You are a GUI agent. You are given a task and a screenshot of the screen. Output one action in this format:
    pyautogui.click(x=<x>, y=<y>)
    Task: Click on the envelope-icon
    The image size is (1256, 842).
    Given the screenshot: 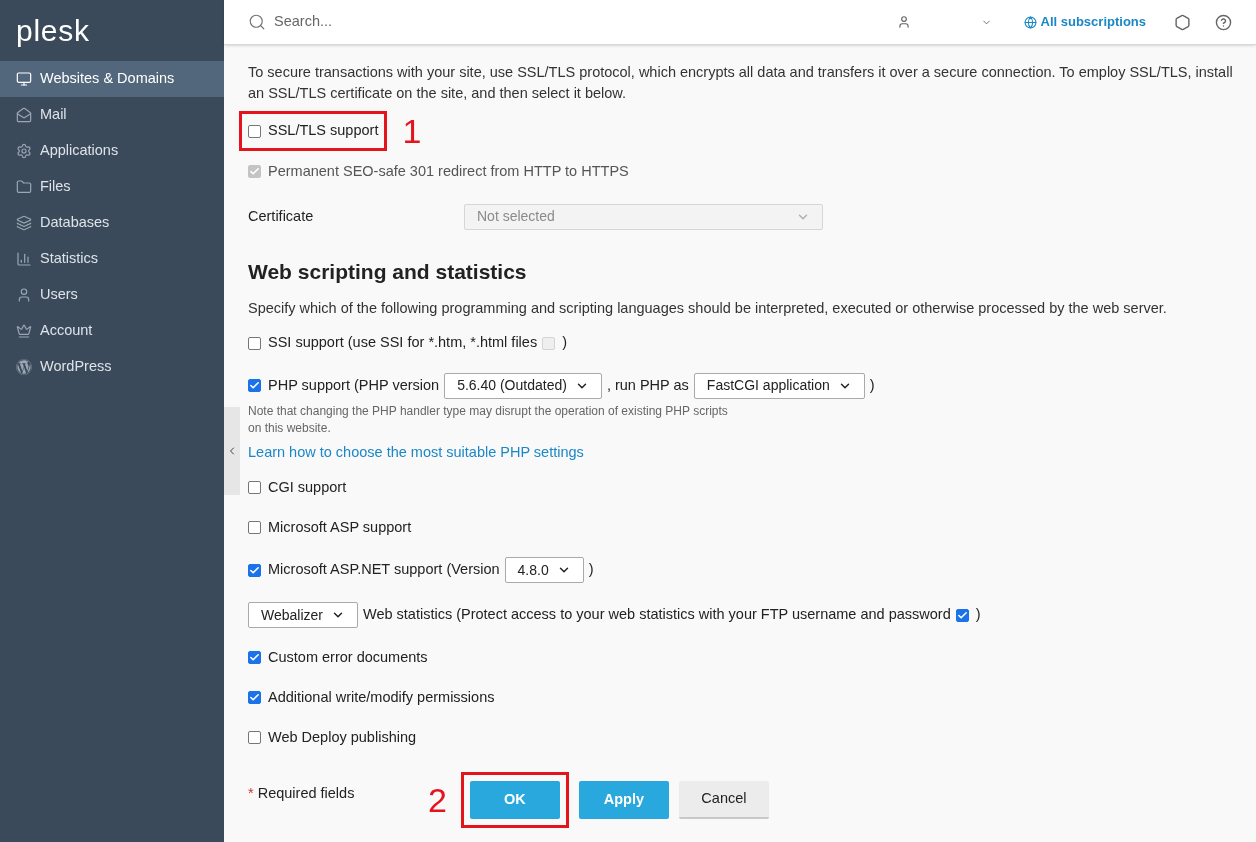 What is the action you would take?
    pyautogui.click(x=24, y=115)
    